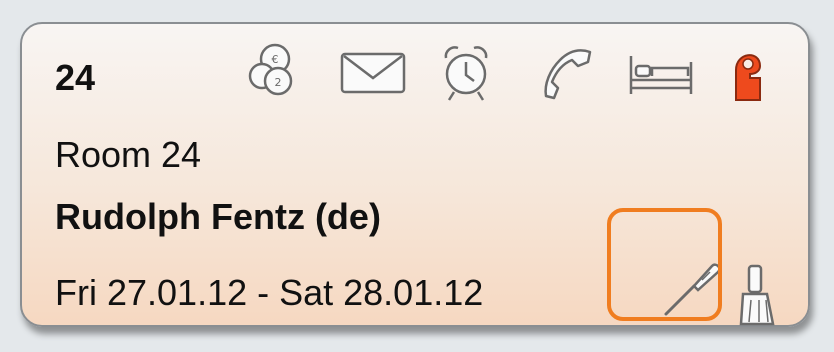  What do you see at coordinates (278, 82) in the screenshot?
I see `svg-text: 2` at bounding box center [278, 82].